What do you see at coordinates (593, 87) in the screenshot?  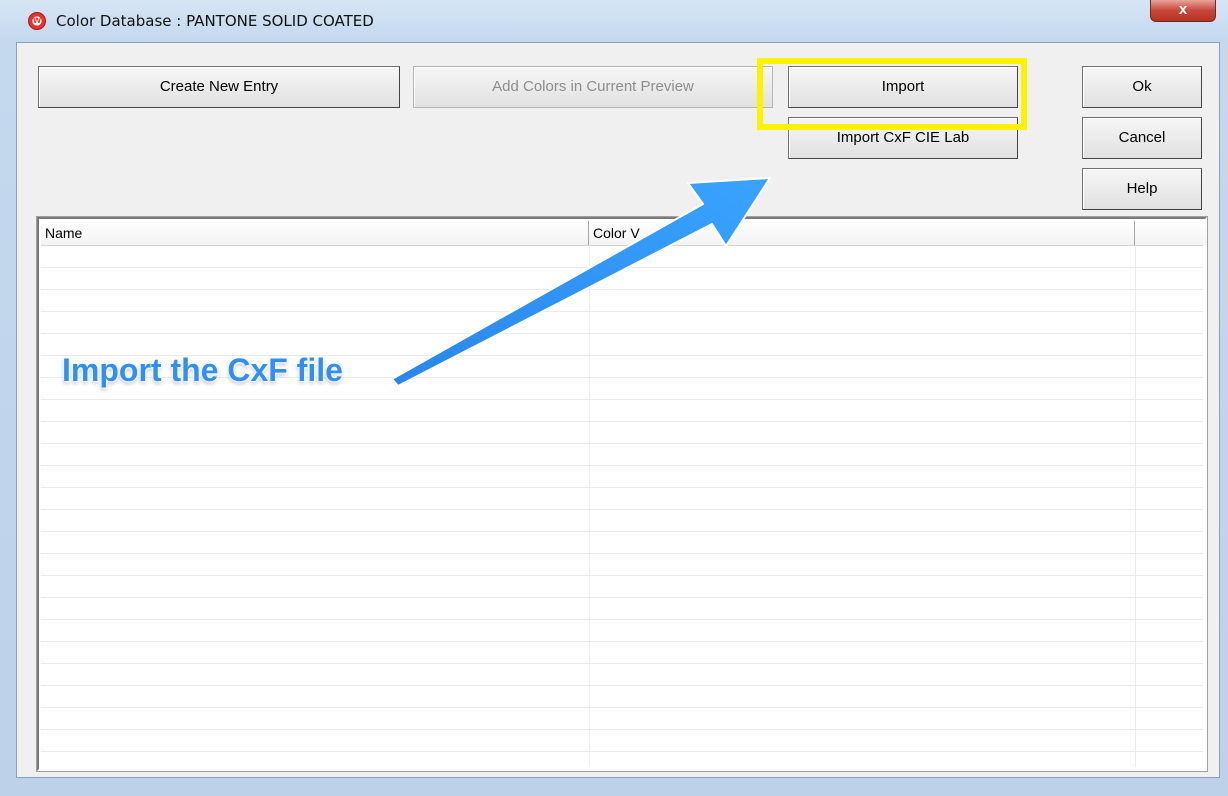 I see `add-colors-in-current-preview-button: Add Colors in Current Preview` at bounding box center [593, 87].